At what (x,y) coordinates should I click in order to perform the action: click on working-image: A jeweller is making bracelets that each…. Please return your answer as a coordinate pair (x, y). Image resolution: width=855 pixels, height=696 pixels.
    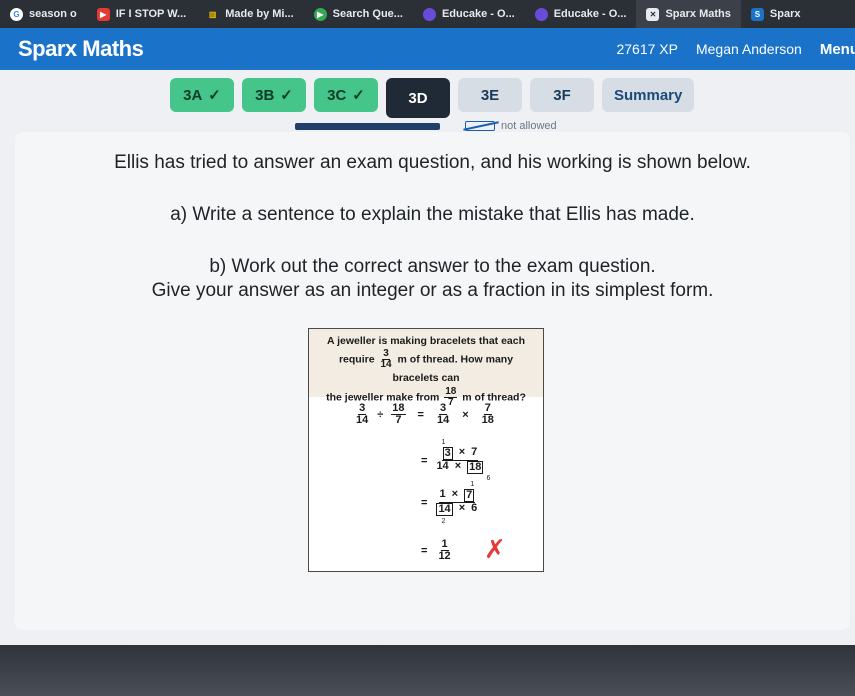
    Looking at the image, I should click on (426, 450).